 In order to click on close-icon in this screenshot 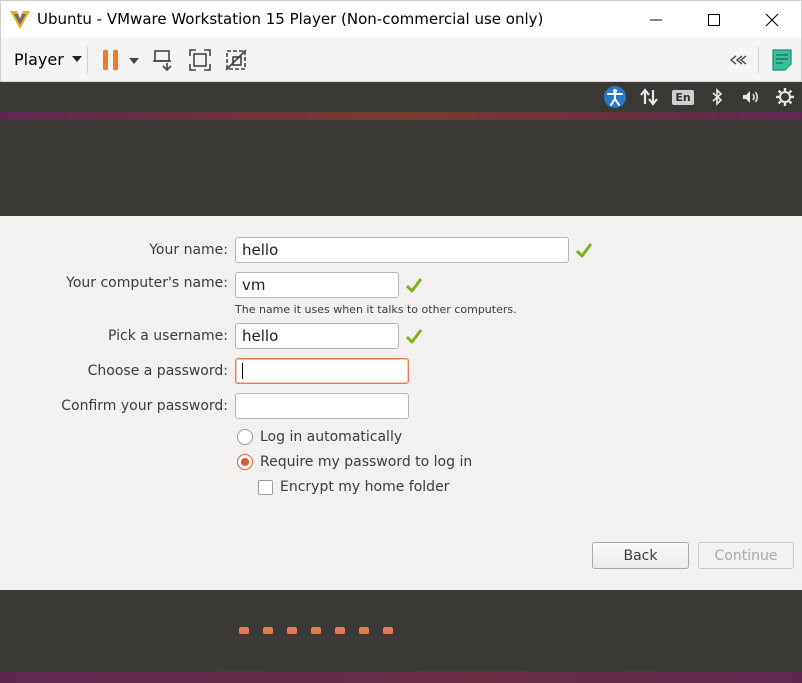, I will do `click(772, 20)`.